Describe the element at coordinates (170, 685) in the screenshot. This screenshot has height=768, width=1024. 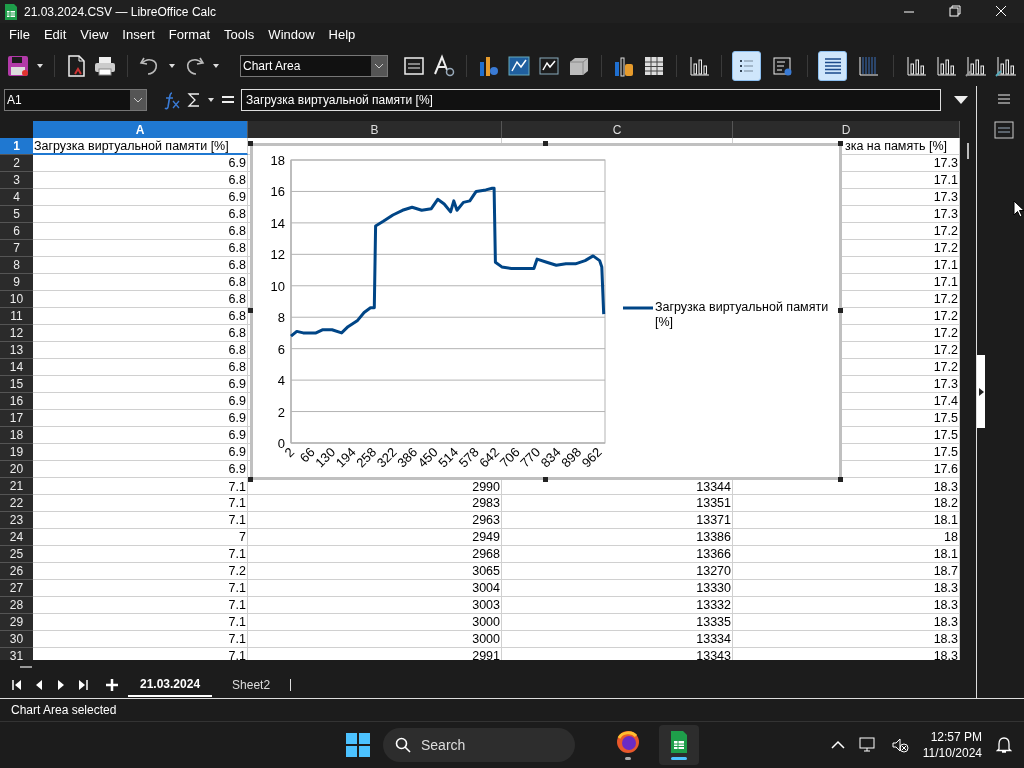
I see `sheet-tab: 21.03.2024` at that location.